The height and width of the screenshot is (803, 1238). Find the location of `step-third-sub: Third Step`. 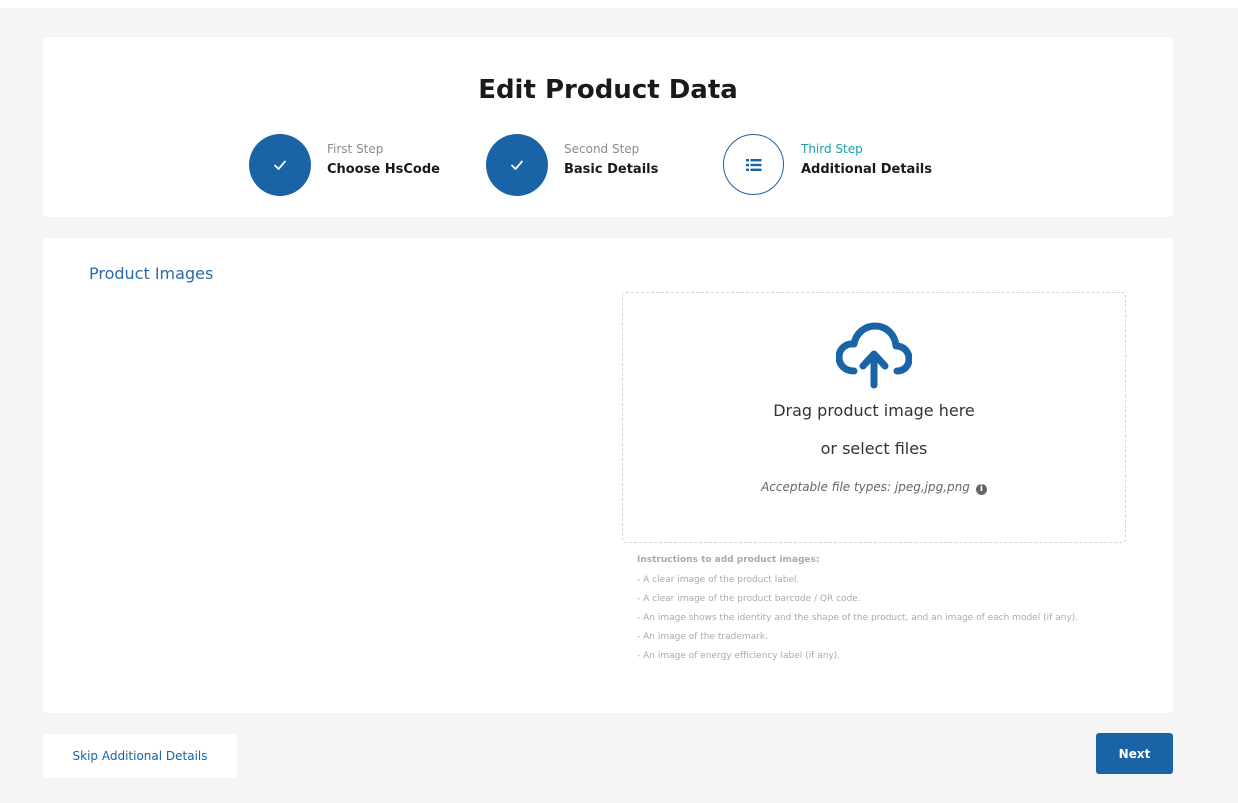

step-third-sub: Third Step is located at coordinates (832, 149).